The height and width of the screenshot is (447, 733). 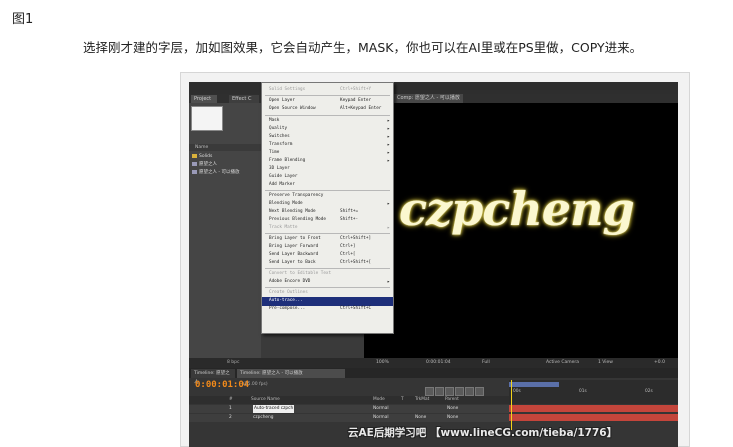 What do you see at coordinates (233, 363) in the screenshot?
I see `bpc-label: 8 bpc` at bounding box center [233, 363].